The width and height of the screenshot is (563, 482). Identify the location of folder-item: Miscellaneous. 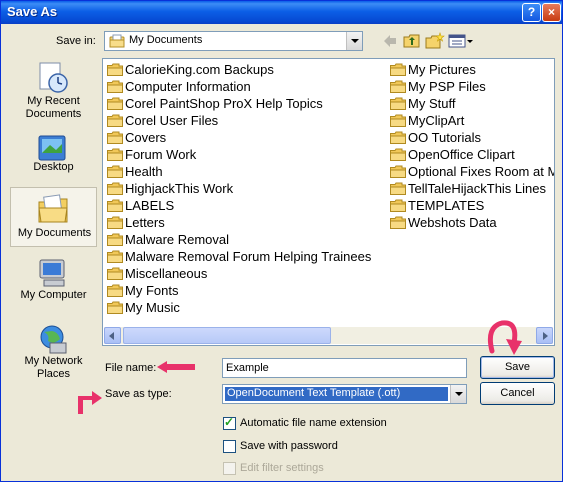
(246, 273).